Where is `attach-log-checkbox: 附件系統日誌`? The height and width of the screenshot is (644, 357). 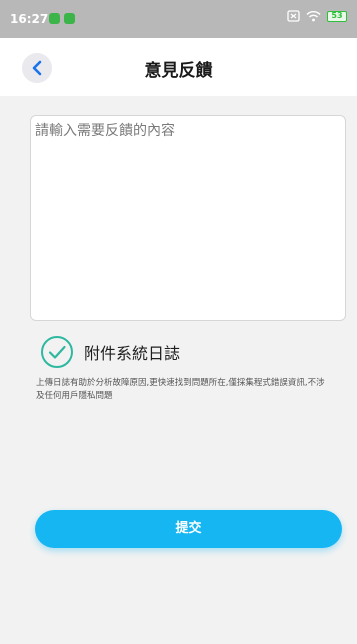
attach-log-checkbox: 附件系統日誌 is located at coordinates (110, 352).